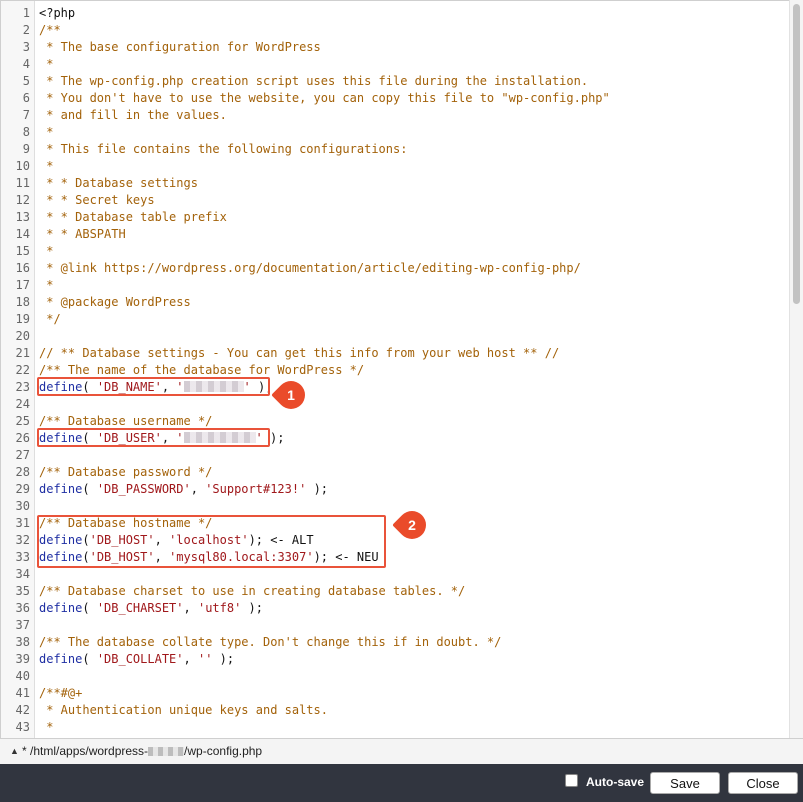 The image size is (803, 802). Describe the element at coordinates (126, 523) in the screenshot. I see `code-token: /** Database hostname */` at that location.